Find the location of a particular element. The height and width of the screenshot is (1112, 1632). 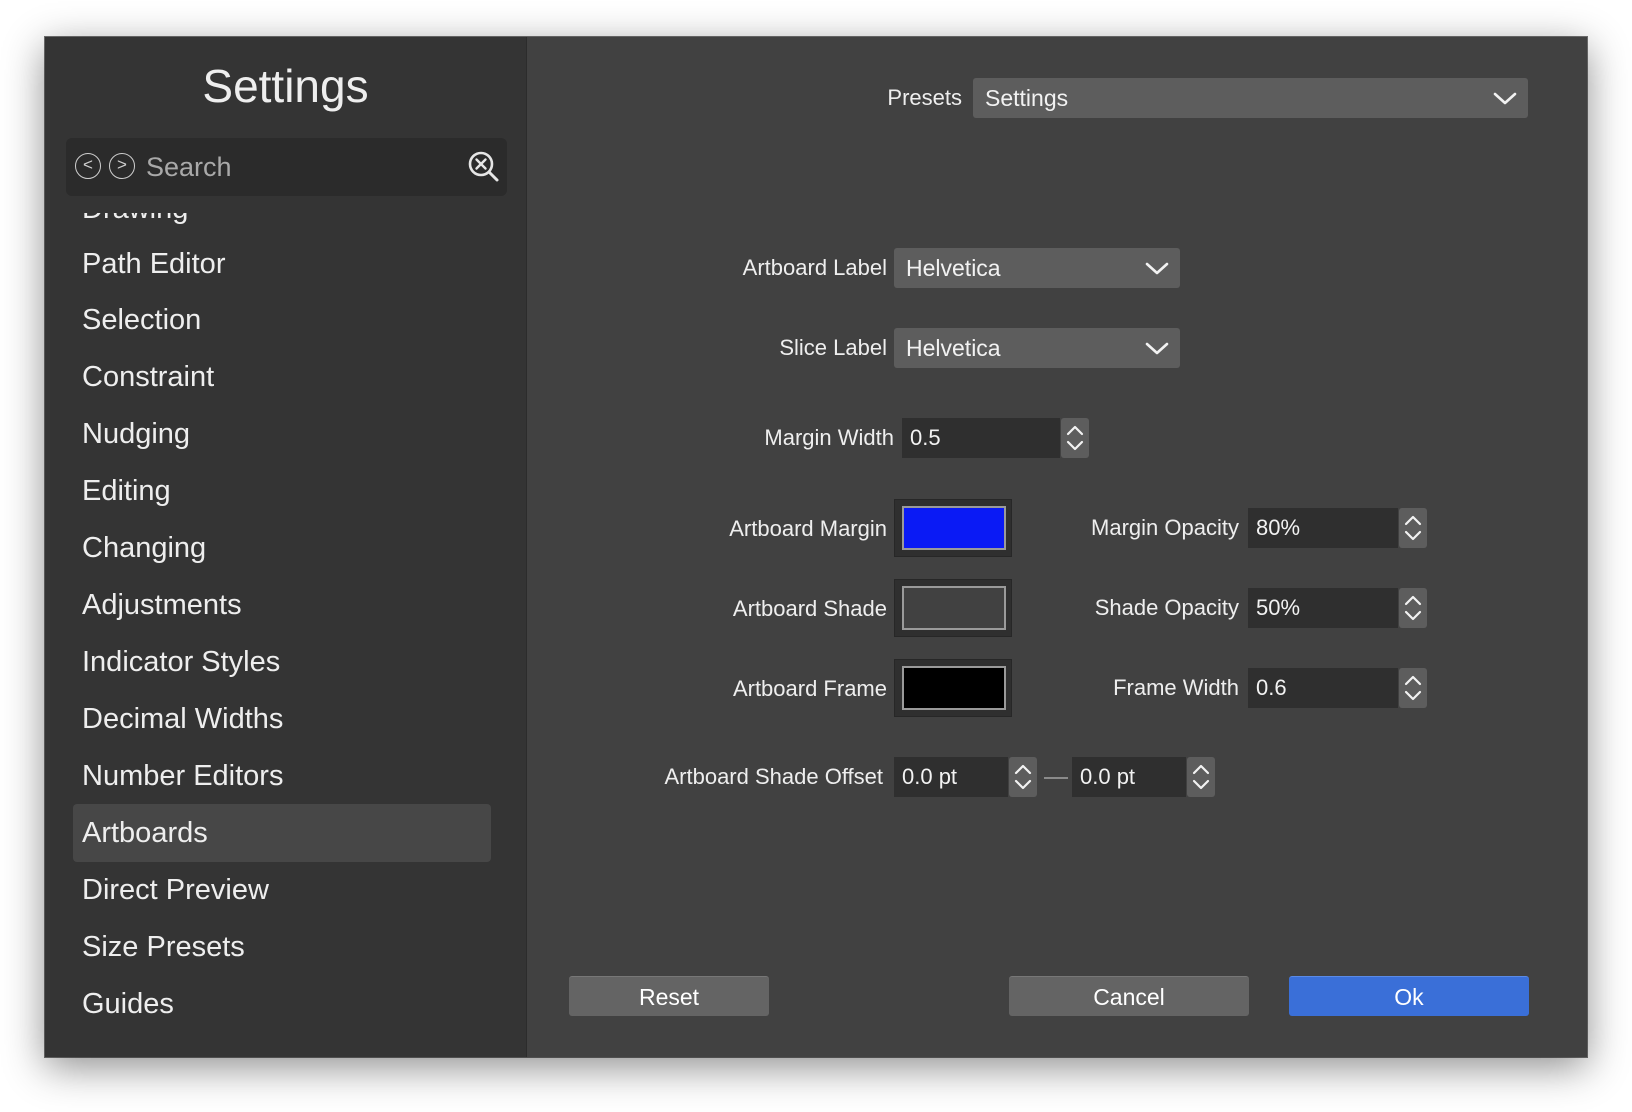

artboard-frame-label: Artboard Frame is located at coordinates (809, 688).